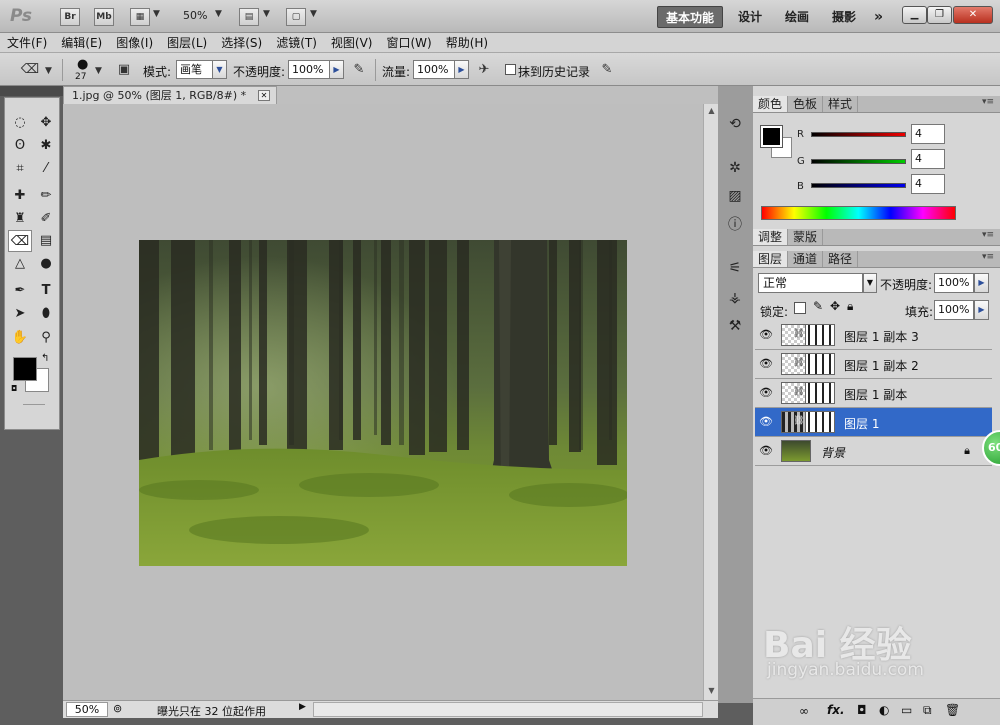 The image size is (1000, 725). What do you see at coordinates (46, 123) in the screenshot?
I see `move-tool-icon: ✥` at bounding box center [46, 123].